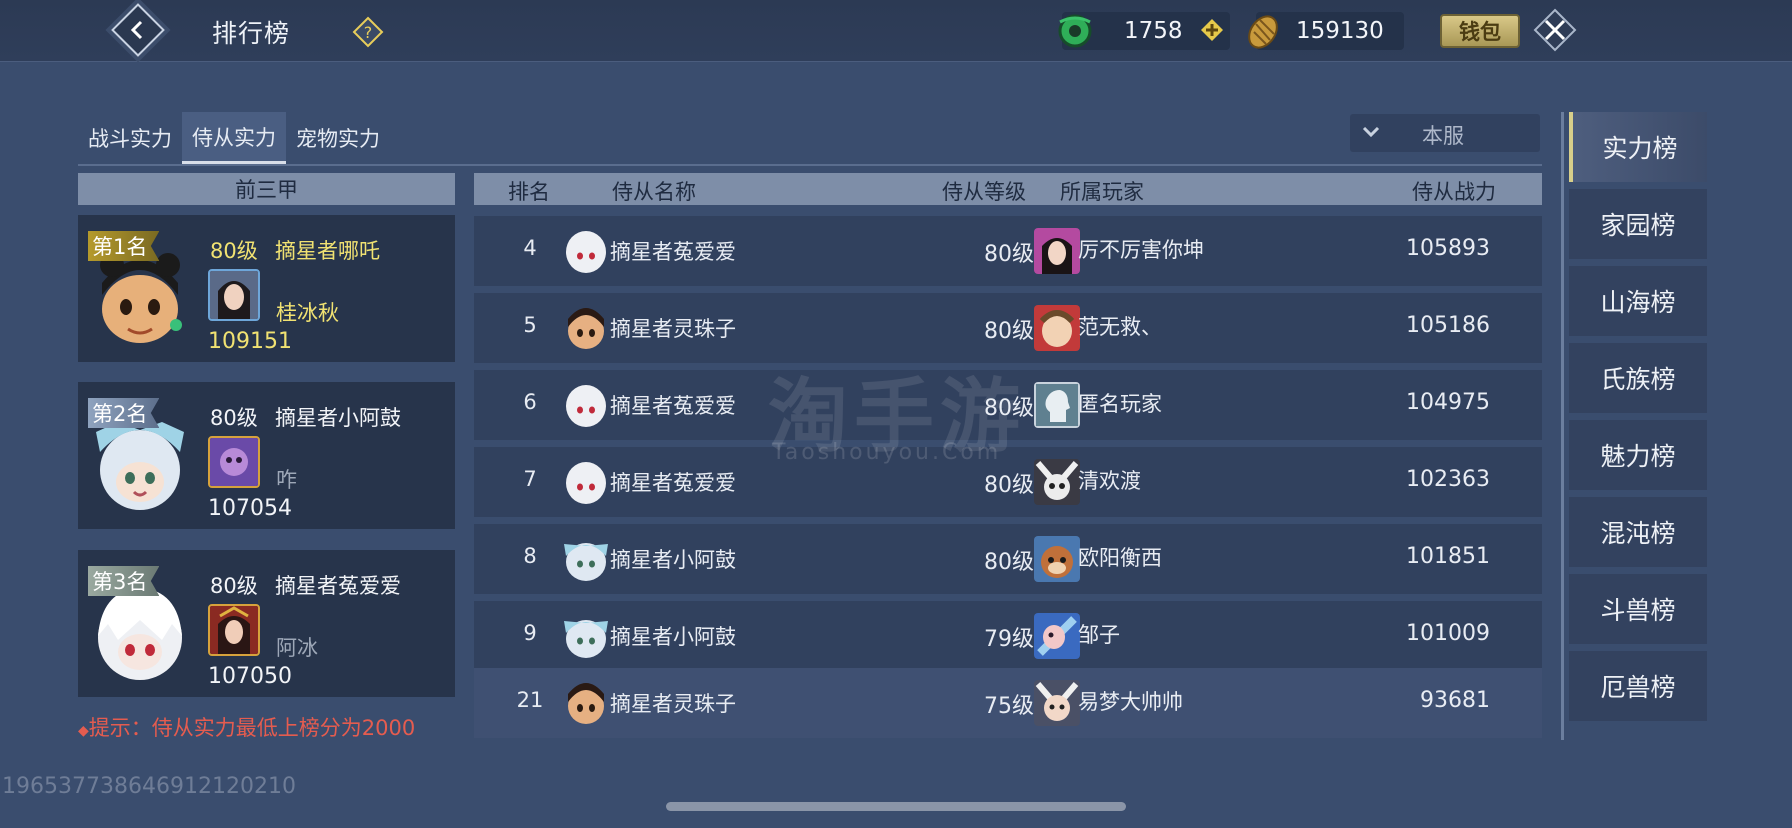 The width and height of the screenshot is (1792, 828). What do you see at coordinates (1562, 426) in the screenshot?
I see `sidebar-divider` at bounding box center [1562, 426].